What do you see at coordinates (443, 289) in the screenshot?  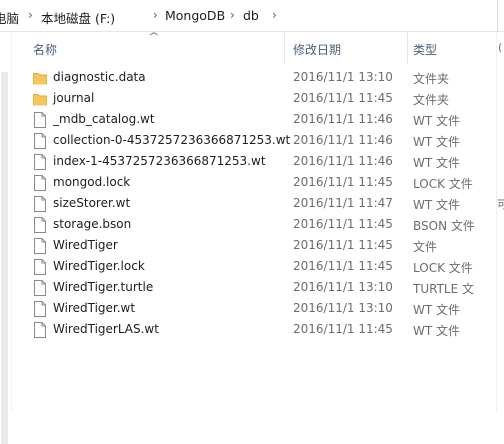 I see `file-type: TURTLE 文` at bounding box center [443, 289].